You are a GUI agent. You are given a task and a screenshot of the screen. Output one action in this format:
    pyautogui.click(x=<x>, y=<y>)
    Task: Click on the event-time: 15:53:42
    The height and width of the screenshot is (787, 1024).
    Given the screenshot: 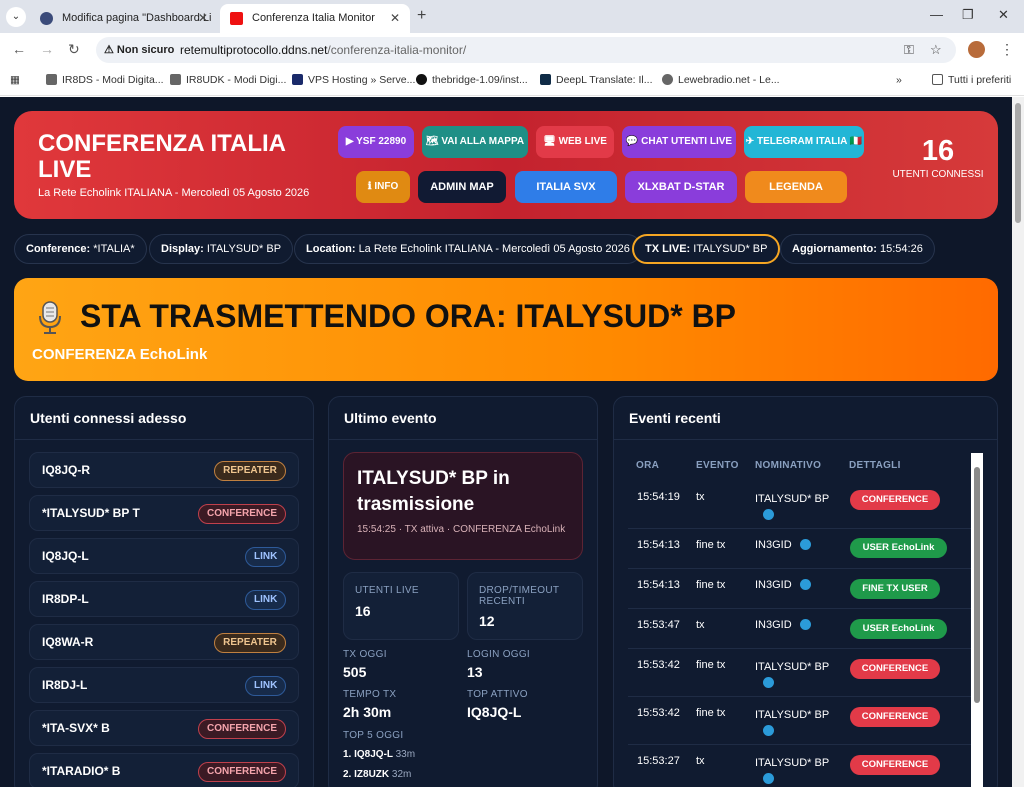 What is the action you would take?
    pyautogui.click(x=658, y=665)
    